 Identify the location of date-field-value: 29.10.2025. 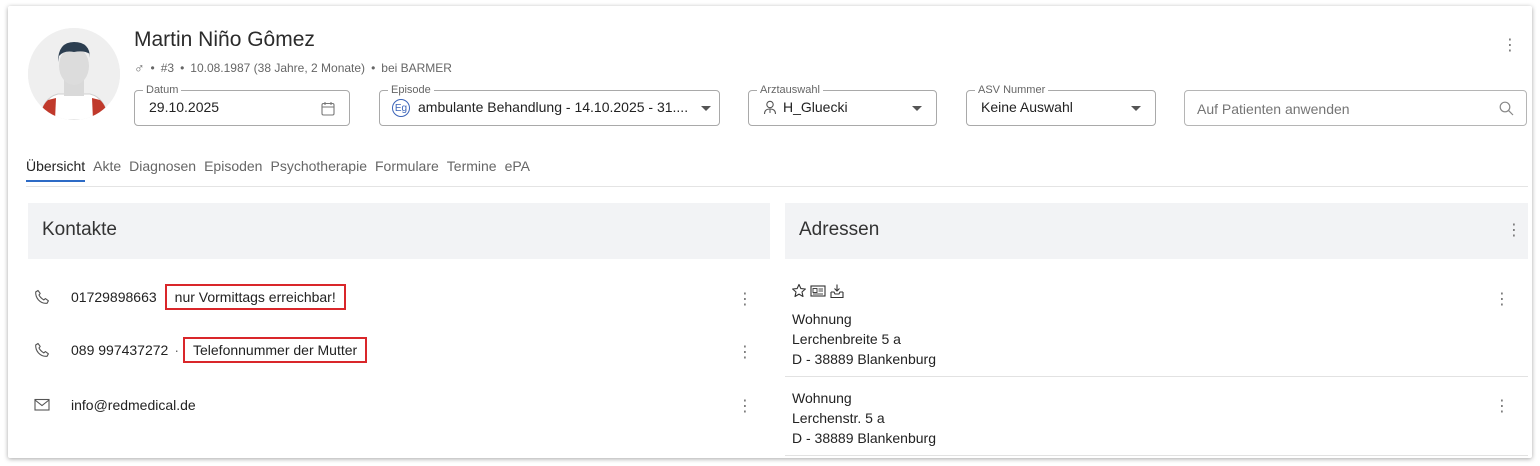
(184, 107).